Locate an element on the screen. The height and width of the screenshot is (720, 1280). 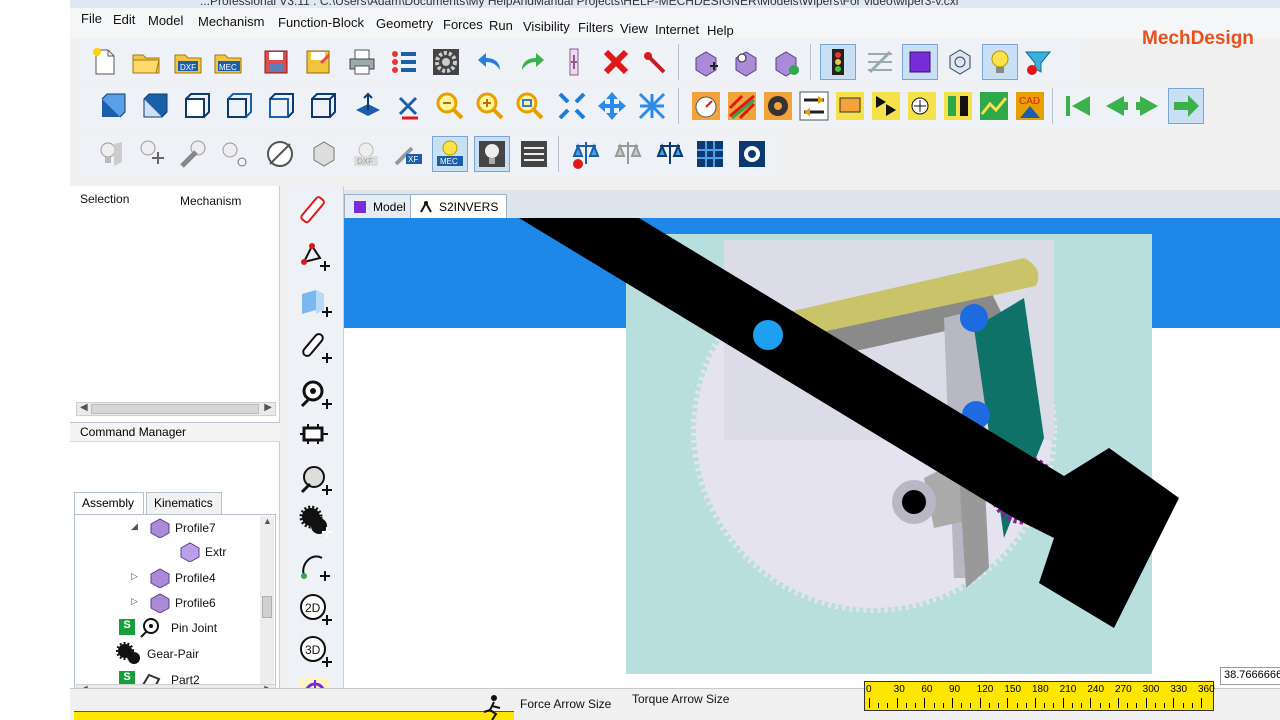
import-mec-icon: MEC is located at coordinates (228, 62).